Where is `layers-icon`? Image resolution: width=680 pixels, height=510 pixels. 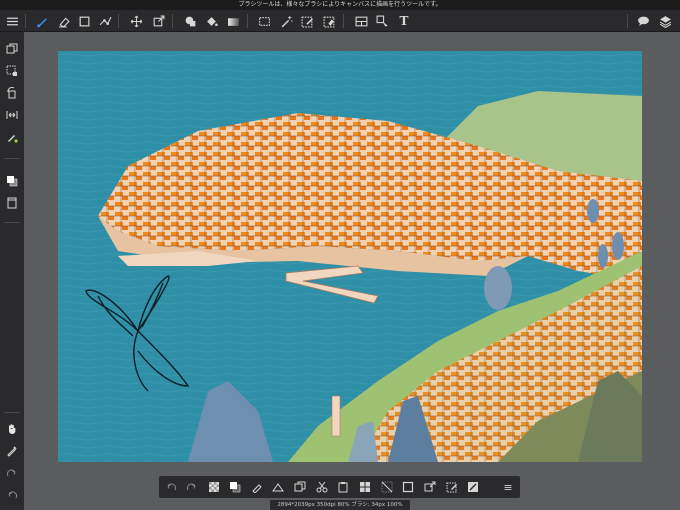
layers-icon is located at coordinates (665, 21).